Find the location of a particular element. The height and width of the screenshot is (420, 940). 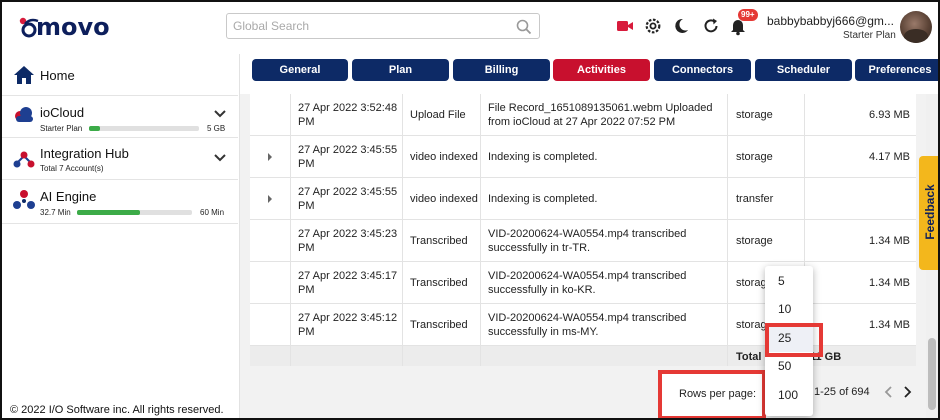

rows-option-10: 10 is located at coordinates (789, 309).